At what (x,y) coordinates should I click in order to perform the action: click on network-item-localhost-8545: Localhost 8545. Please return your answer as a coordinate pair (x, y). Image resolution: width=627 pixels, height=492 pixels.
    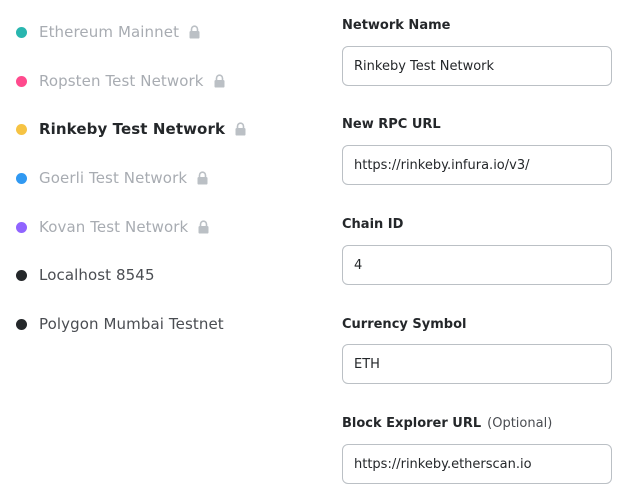
    Looking at the image, I should click on (85, 275).